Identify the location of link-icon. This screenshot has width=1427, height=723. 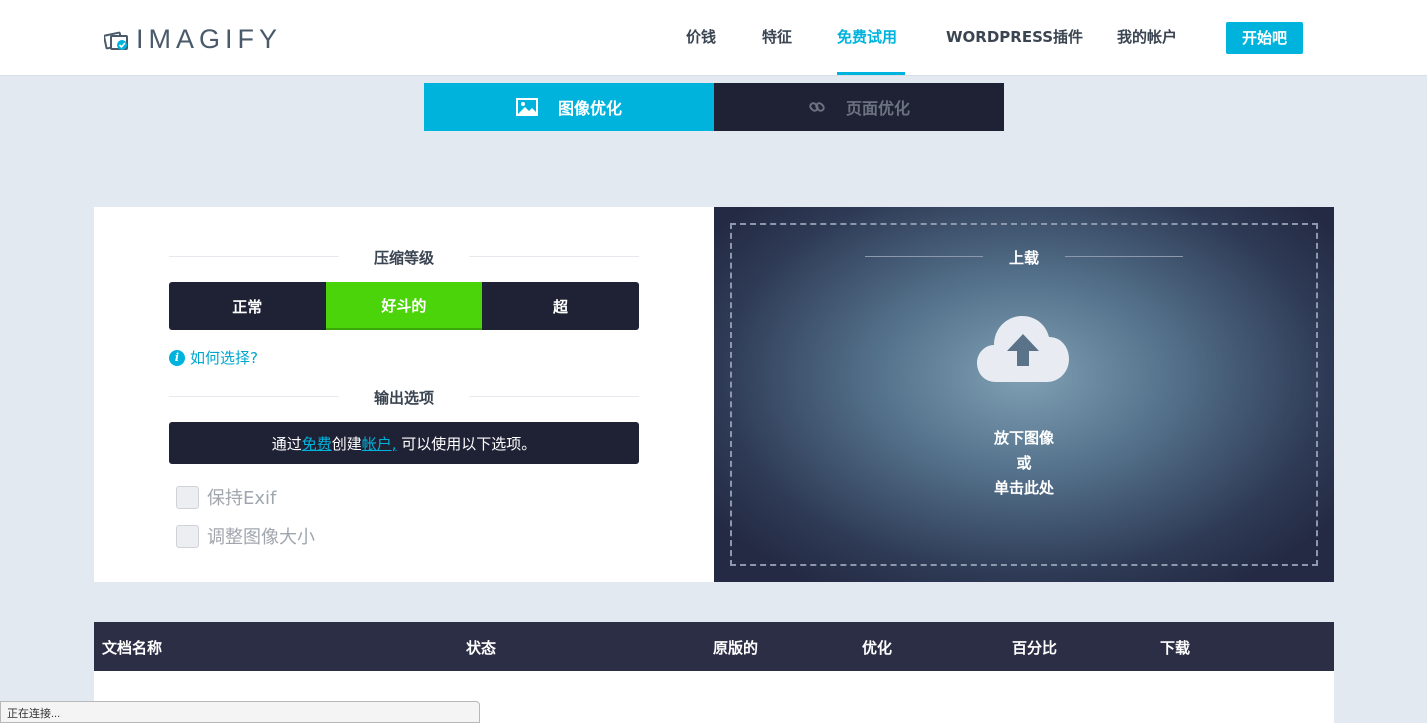
(817, 107).